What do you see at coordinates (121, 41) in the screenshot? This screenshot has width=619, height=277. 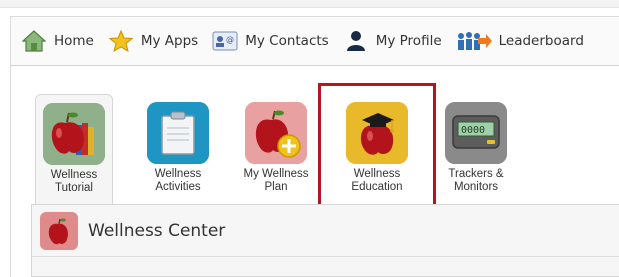 I see `star-icon` at bounding box center [121, 41].